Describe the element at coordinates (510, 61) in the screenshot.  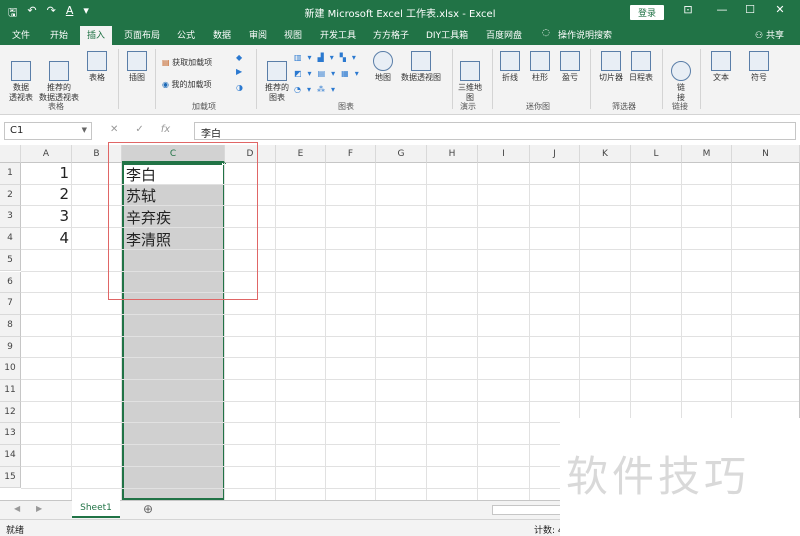
I see `sparkline-line-icon` at that location.